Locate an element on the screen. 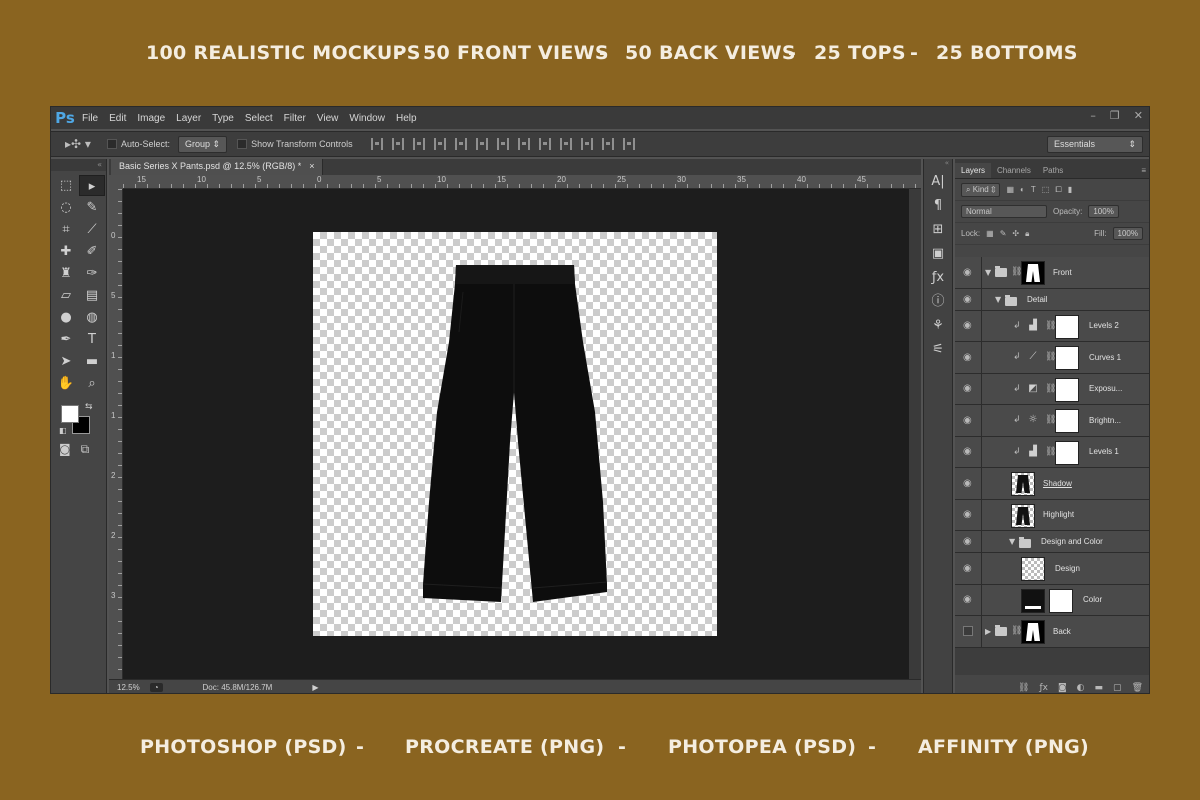 This screenshot has height=800, width=1200. filter-type-icon: T is located at coordinates (1033, 189).